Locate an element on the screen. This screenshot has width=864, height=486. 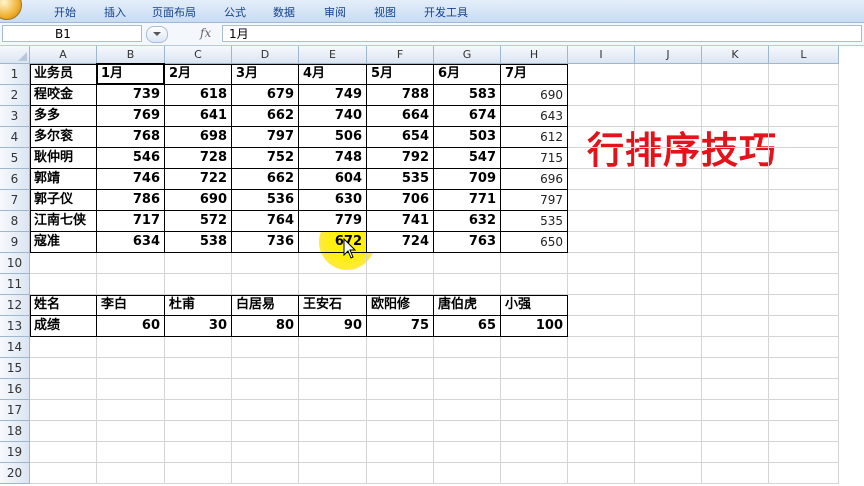
table-header-cell: 3月 is located at coordinates (265, 74).